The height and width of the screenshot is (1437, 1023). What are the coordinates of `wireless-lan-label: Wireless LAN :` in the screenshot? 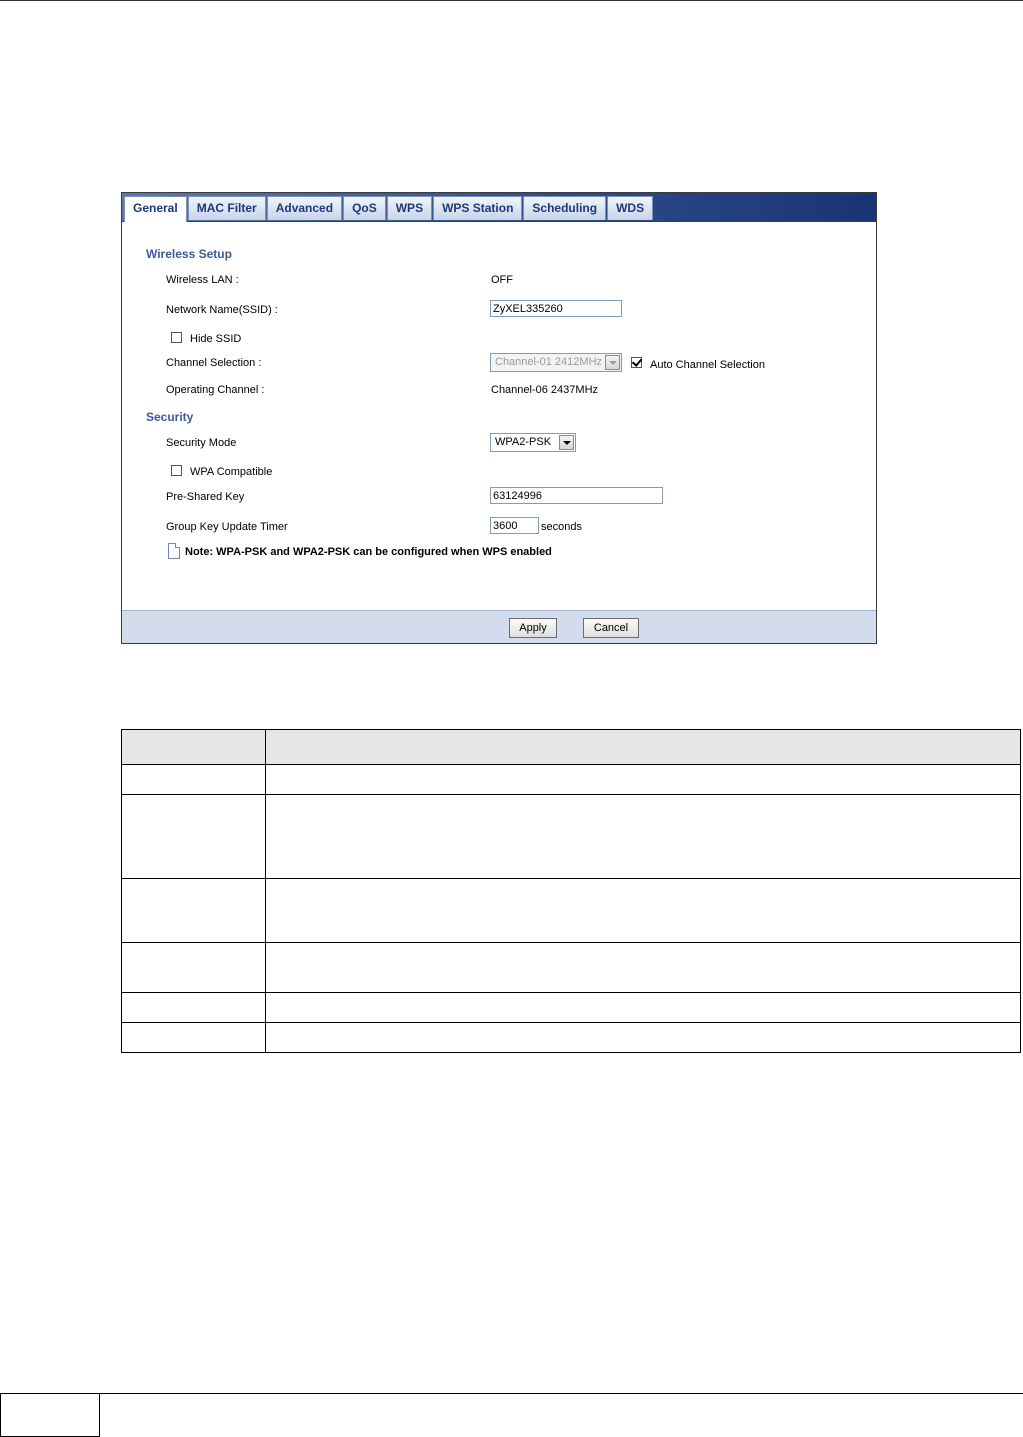 It's located at (202, 280).